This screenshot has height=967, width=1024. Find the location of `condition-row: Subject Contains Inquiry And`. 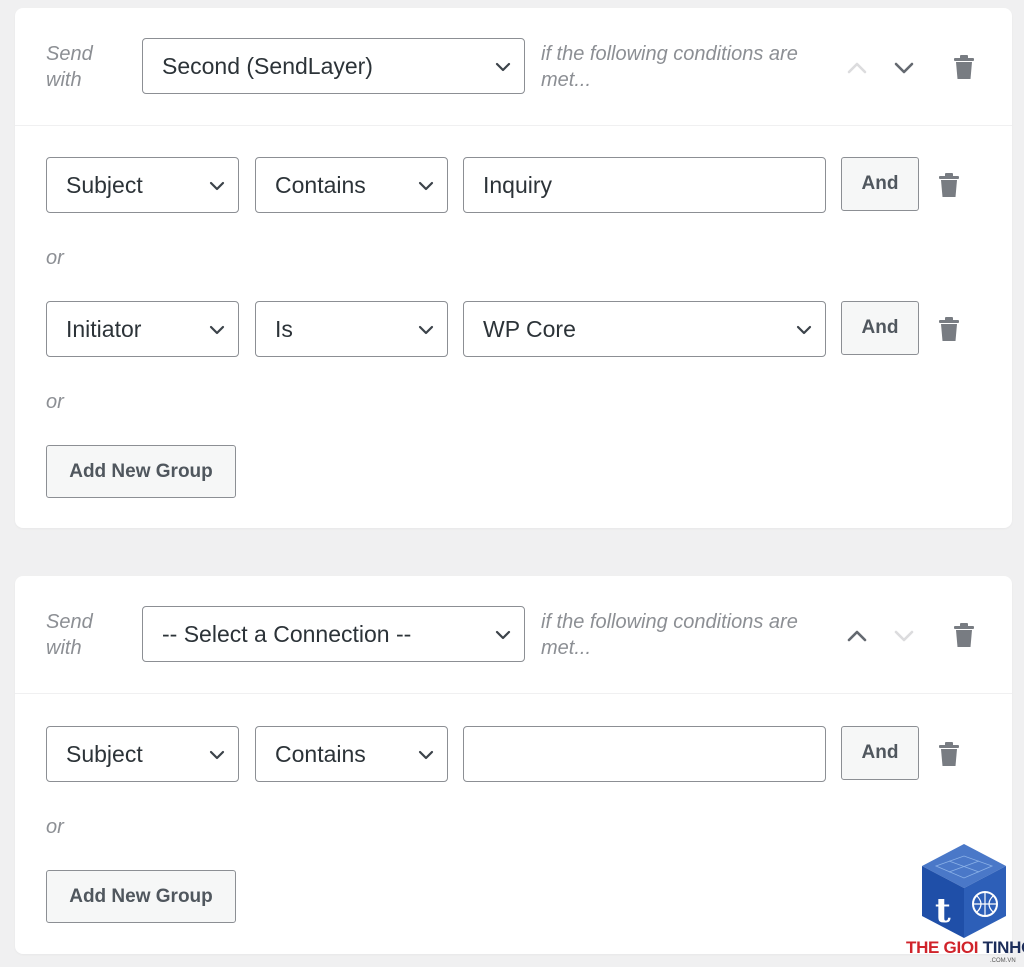

condition-row: Subject Contains Inquiry And is located at coordinates (513, 186).